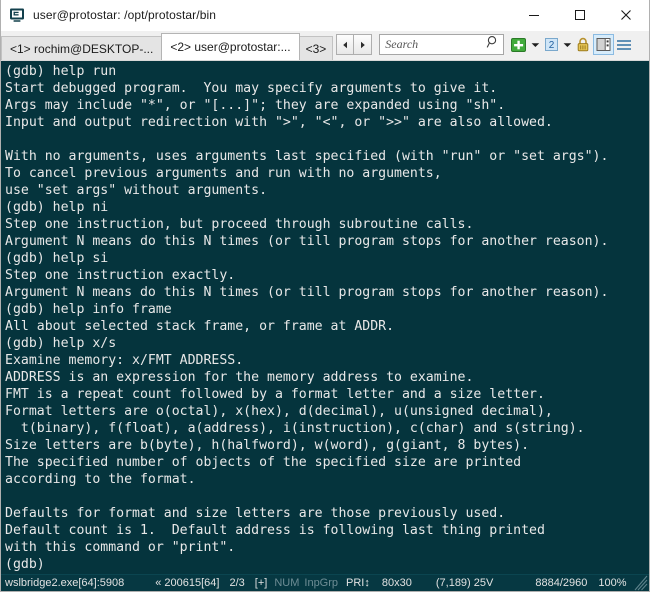  Describe the element at coordinates (583, 44) in the screenshot. I see `padlock-icon` at that location.